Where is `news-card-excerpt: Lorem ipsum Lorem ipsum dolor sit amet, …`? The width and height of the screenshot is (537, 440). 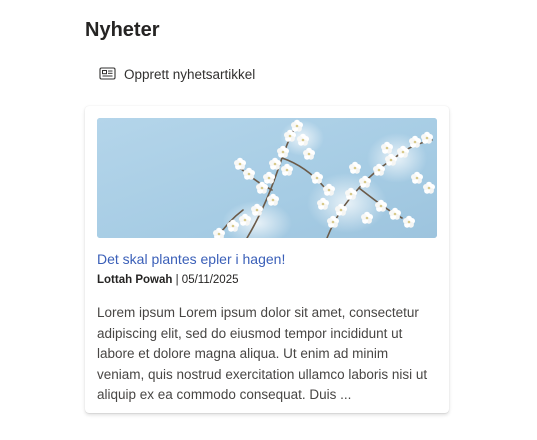
news-card-excerpt: Lorem ipsum Lorem ipsum dolor sit amet, … is located at coordinates (262, 353).